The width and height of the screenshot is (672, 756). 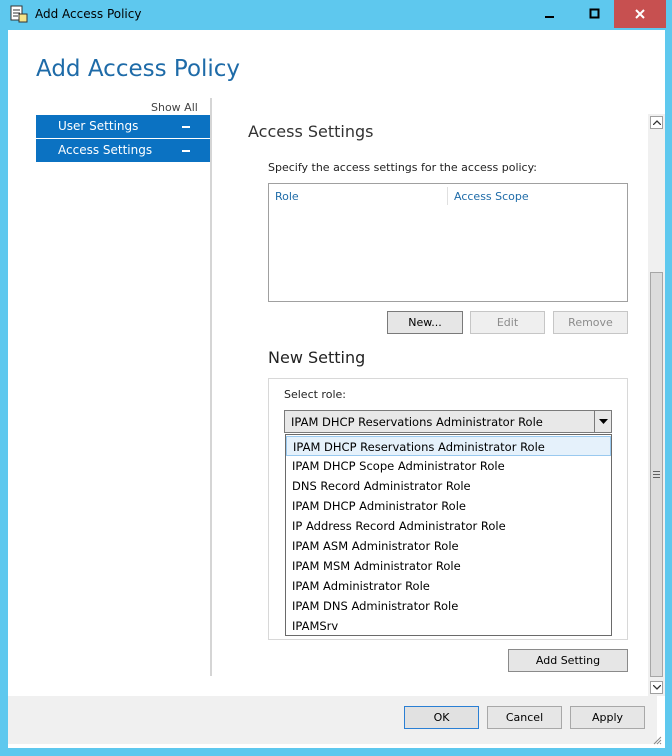 I want to click on access-settings-list: Role Access Scope, so click(x=448, y=242).